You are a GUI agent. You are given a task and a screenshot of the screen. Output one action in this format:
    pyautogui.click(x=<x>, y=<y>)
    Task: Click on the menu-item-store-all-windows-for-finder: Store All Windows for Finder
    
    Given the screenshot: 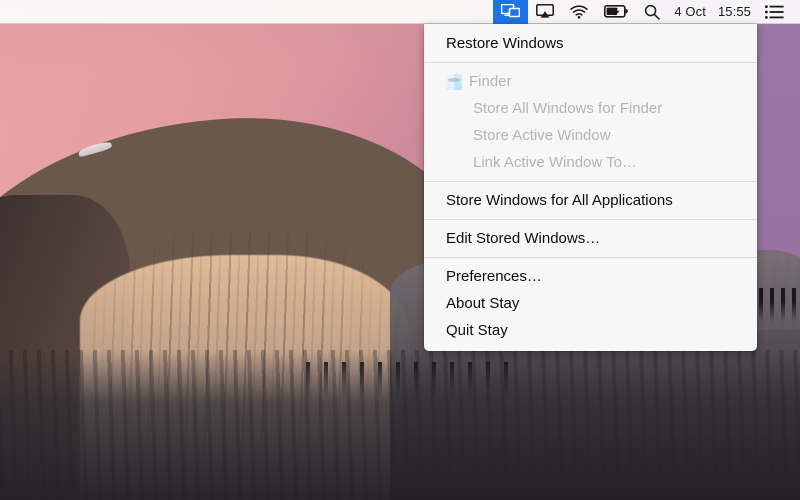 What is the action you would take?
    pyautogui.click(x=590, y=108)
    